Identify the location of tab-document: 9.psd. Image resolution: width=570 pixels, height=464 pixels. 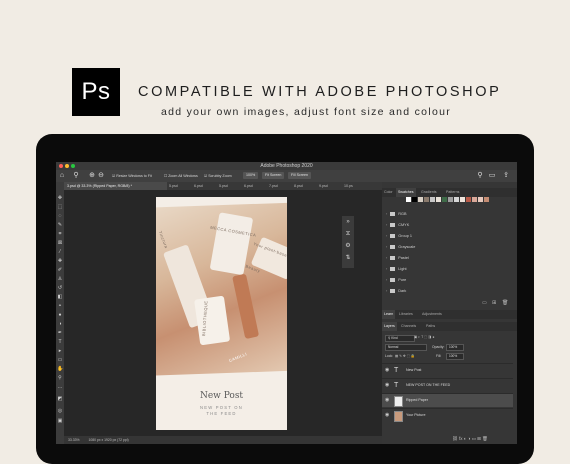
(322, 186).